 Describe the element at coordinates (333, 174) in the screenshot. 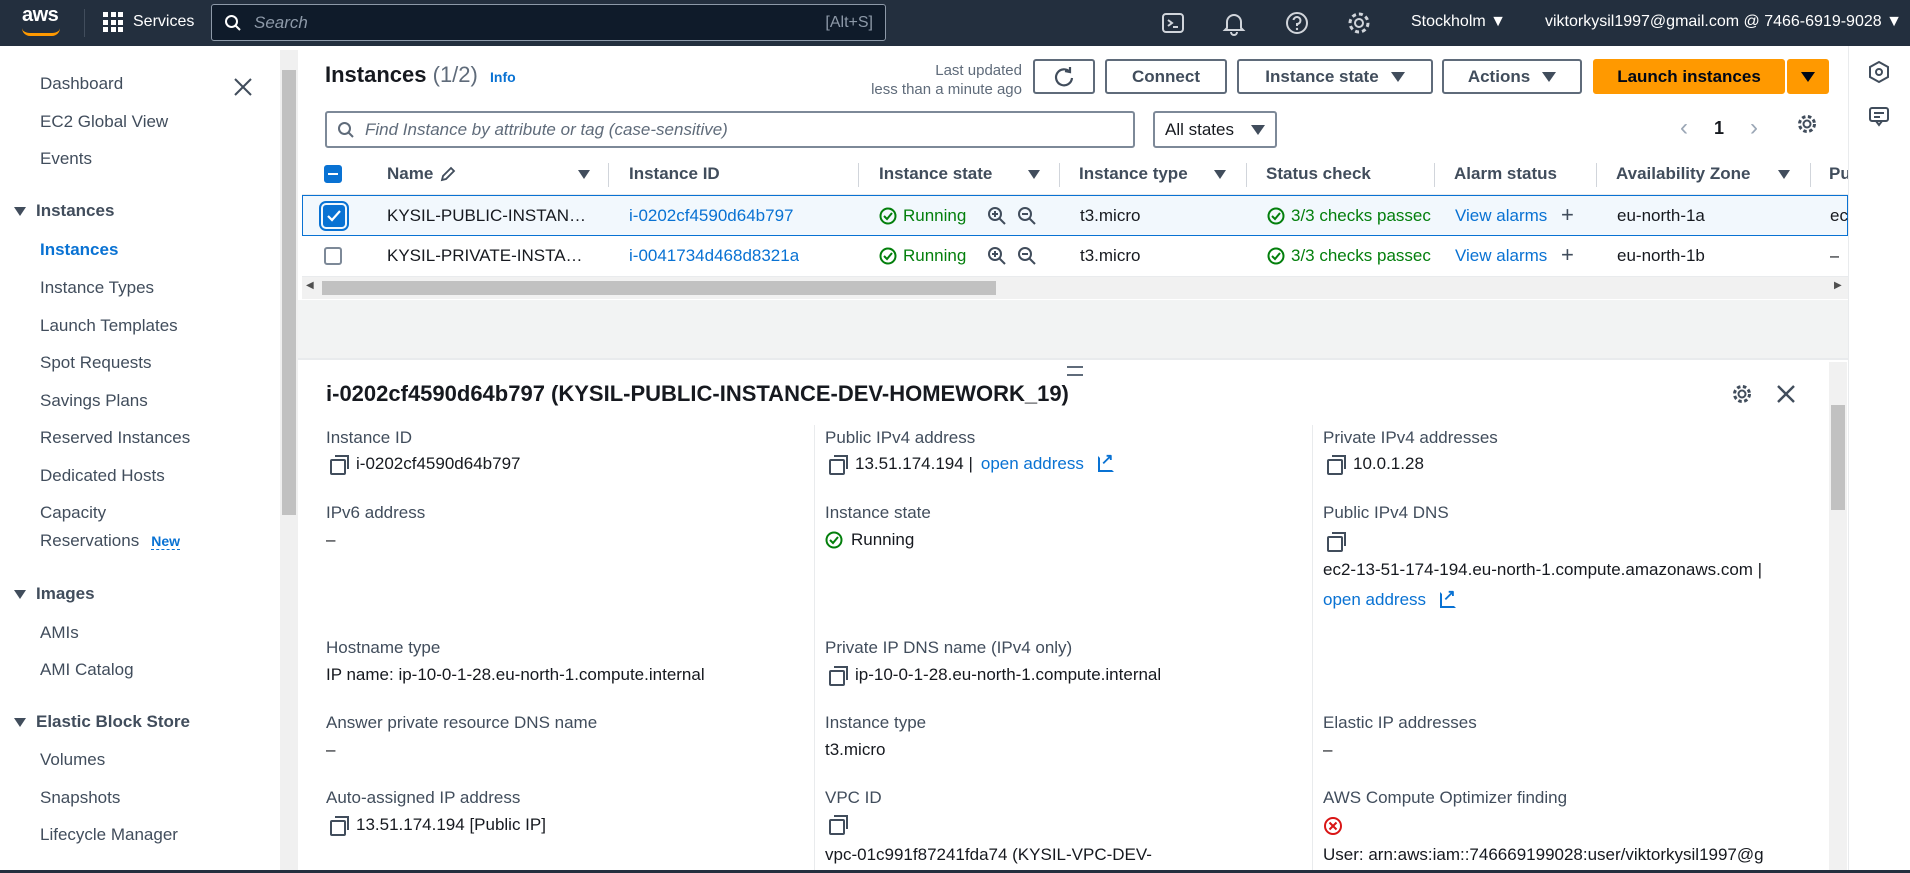

I see `select-all-checkbox` at that location.